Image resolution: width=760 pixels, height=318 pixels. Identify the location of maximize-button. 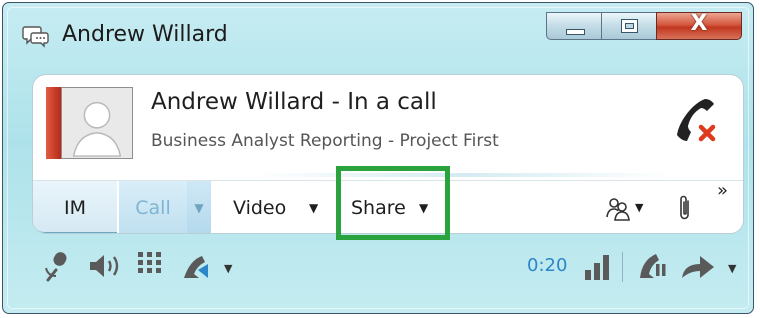
(629, 26).